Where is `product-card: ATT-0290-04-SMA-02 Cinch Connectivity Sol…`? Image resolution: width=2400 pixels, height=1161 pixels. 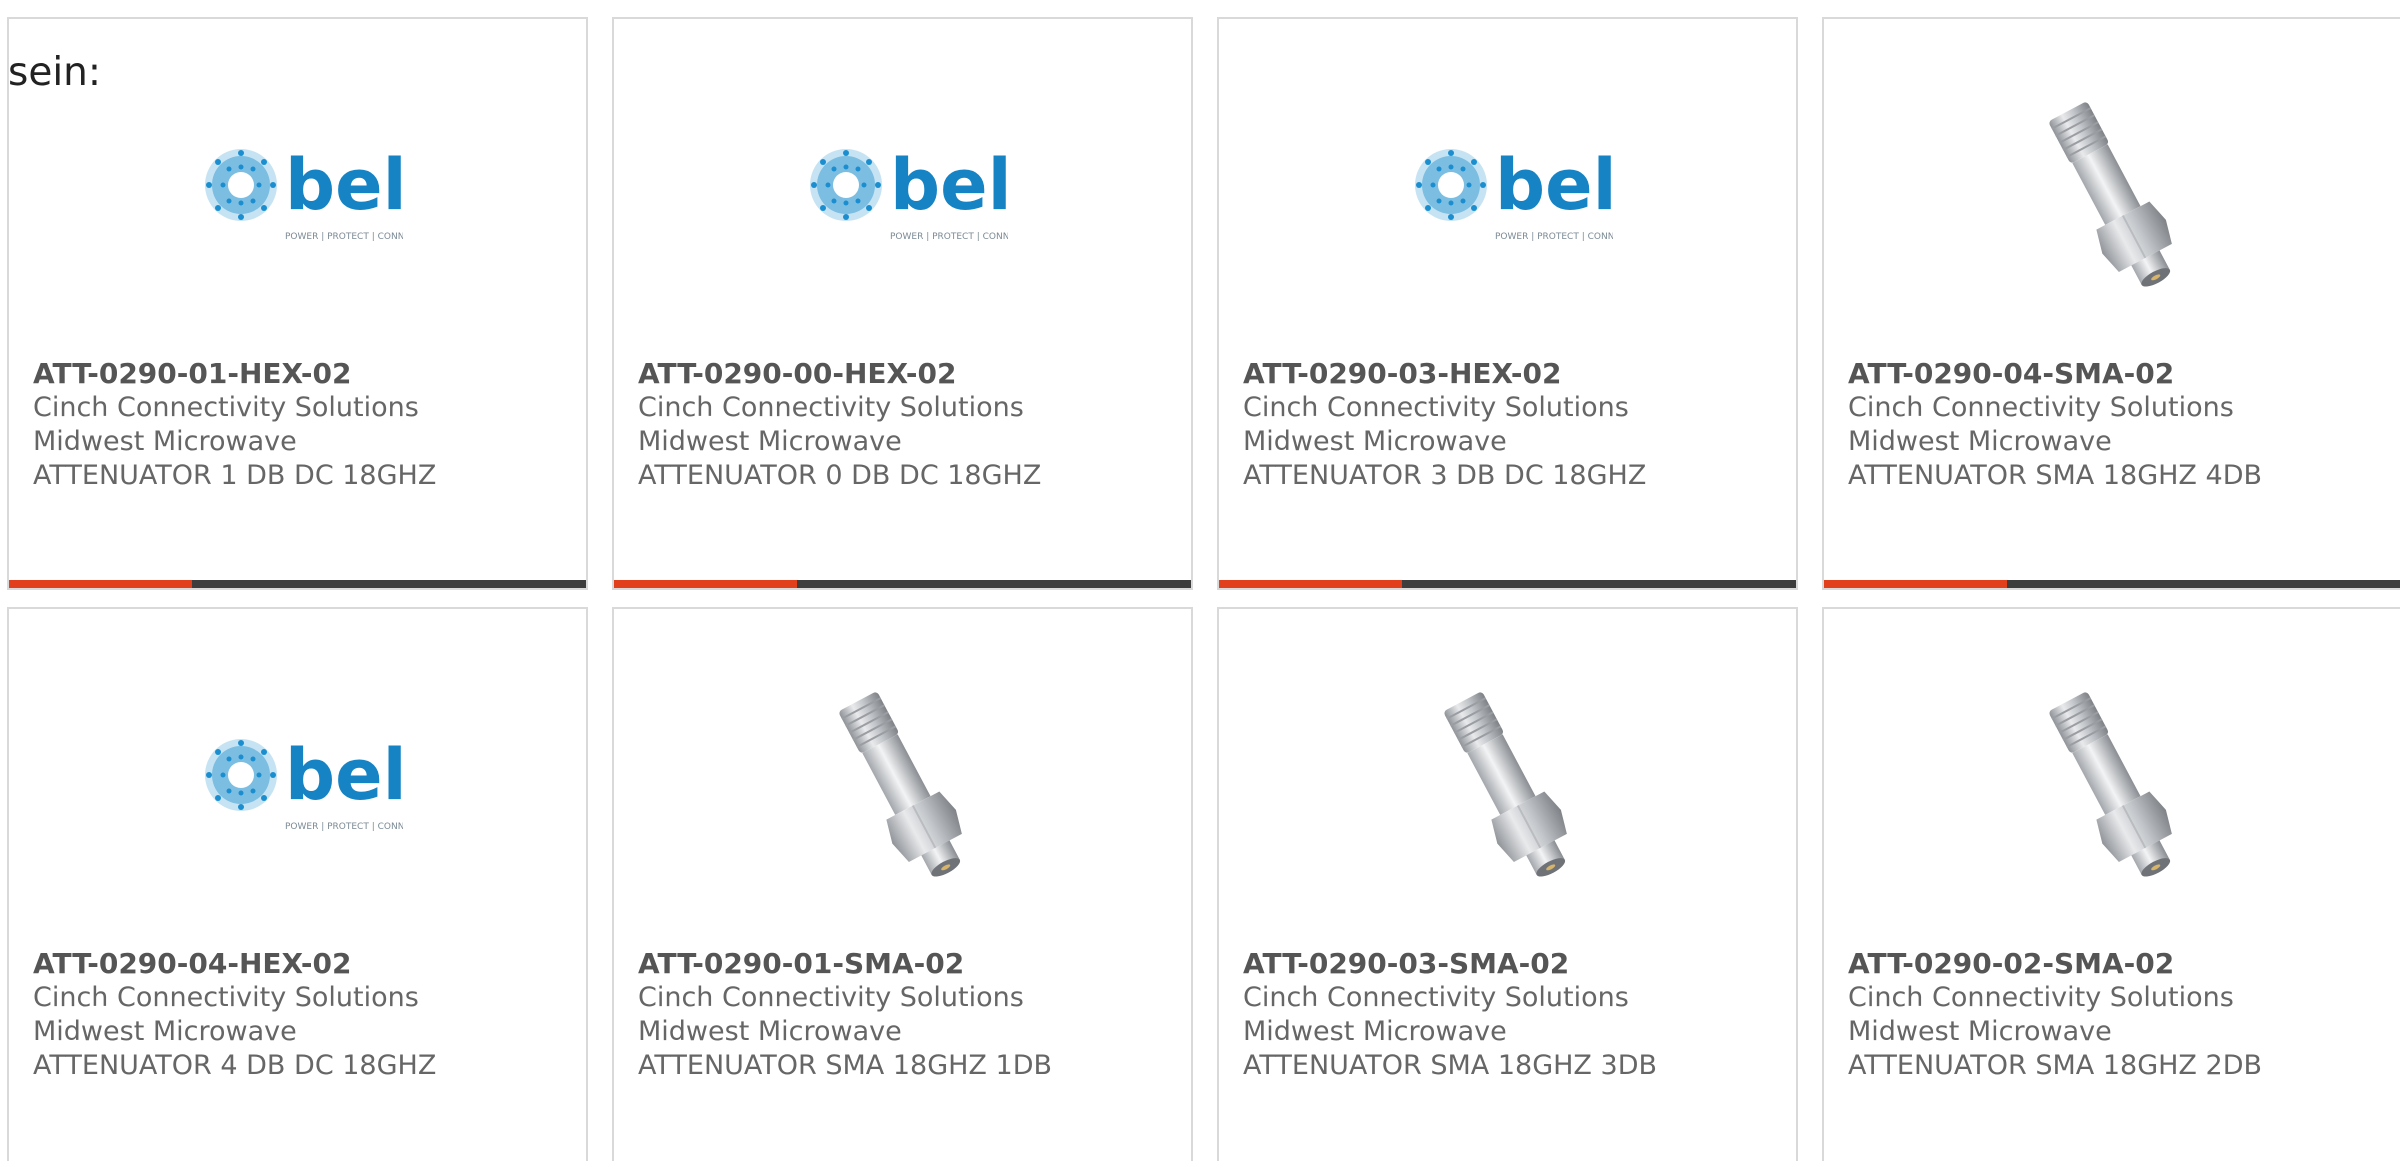
product-card: ATT-0290-04-SMA-02 Cinch Connectivity Sol… is located at coordinates (2111, 303).